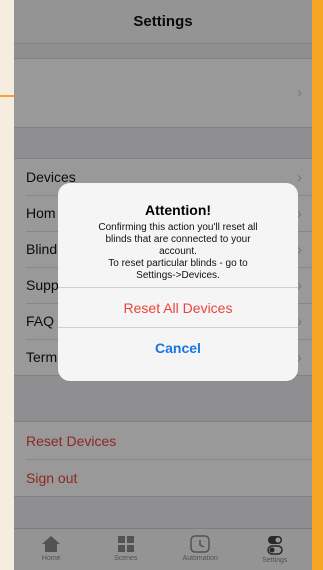  What do you see at coordinates (178, 210) in the screenshot?
I see `alert-title: Attention!` at bounding box center [178, 210].